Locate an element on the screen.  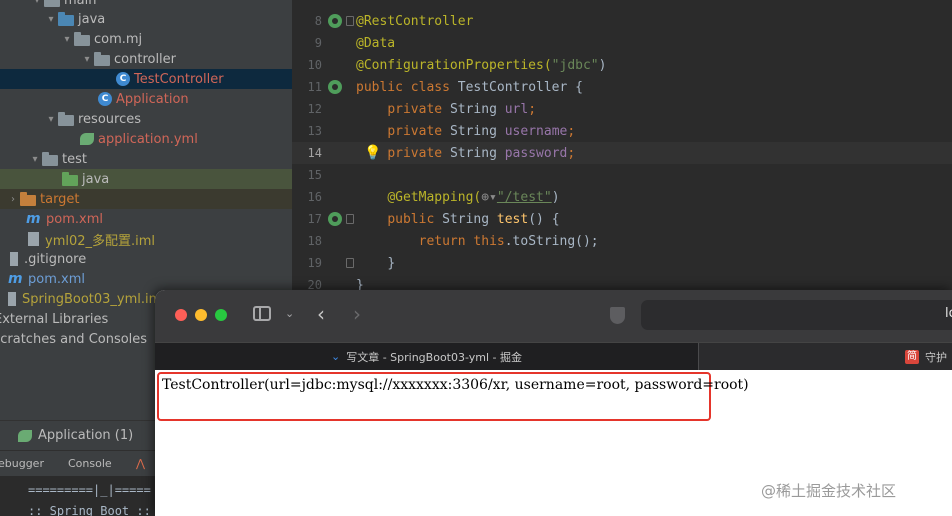
tree-item-label: main is located at coordinates (80, 4).